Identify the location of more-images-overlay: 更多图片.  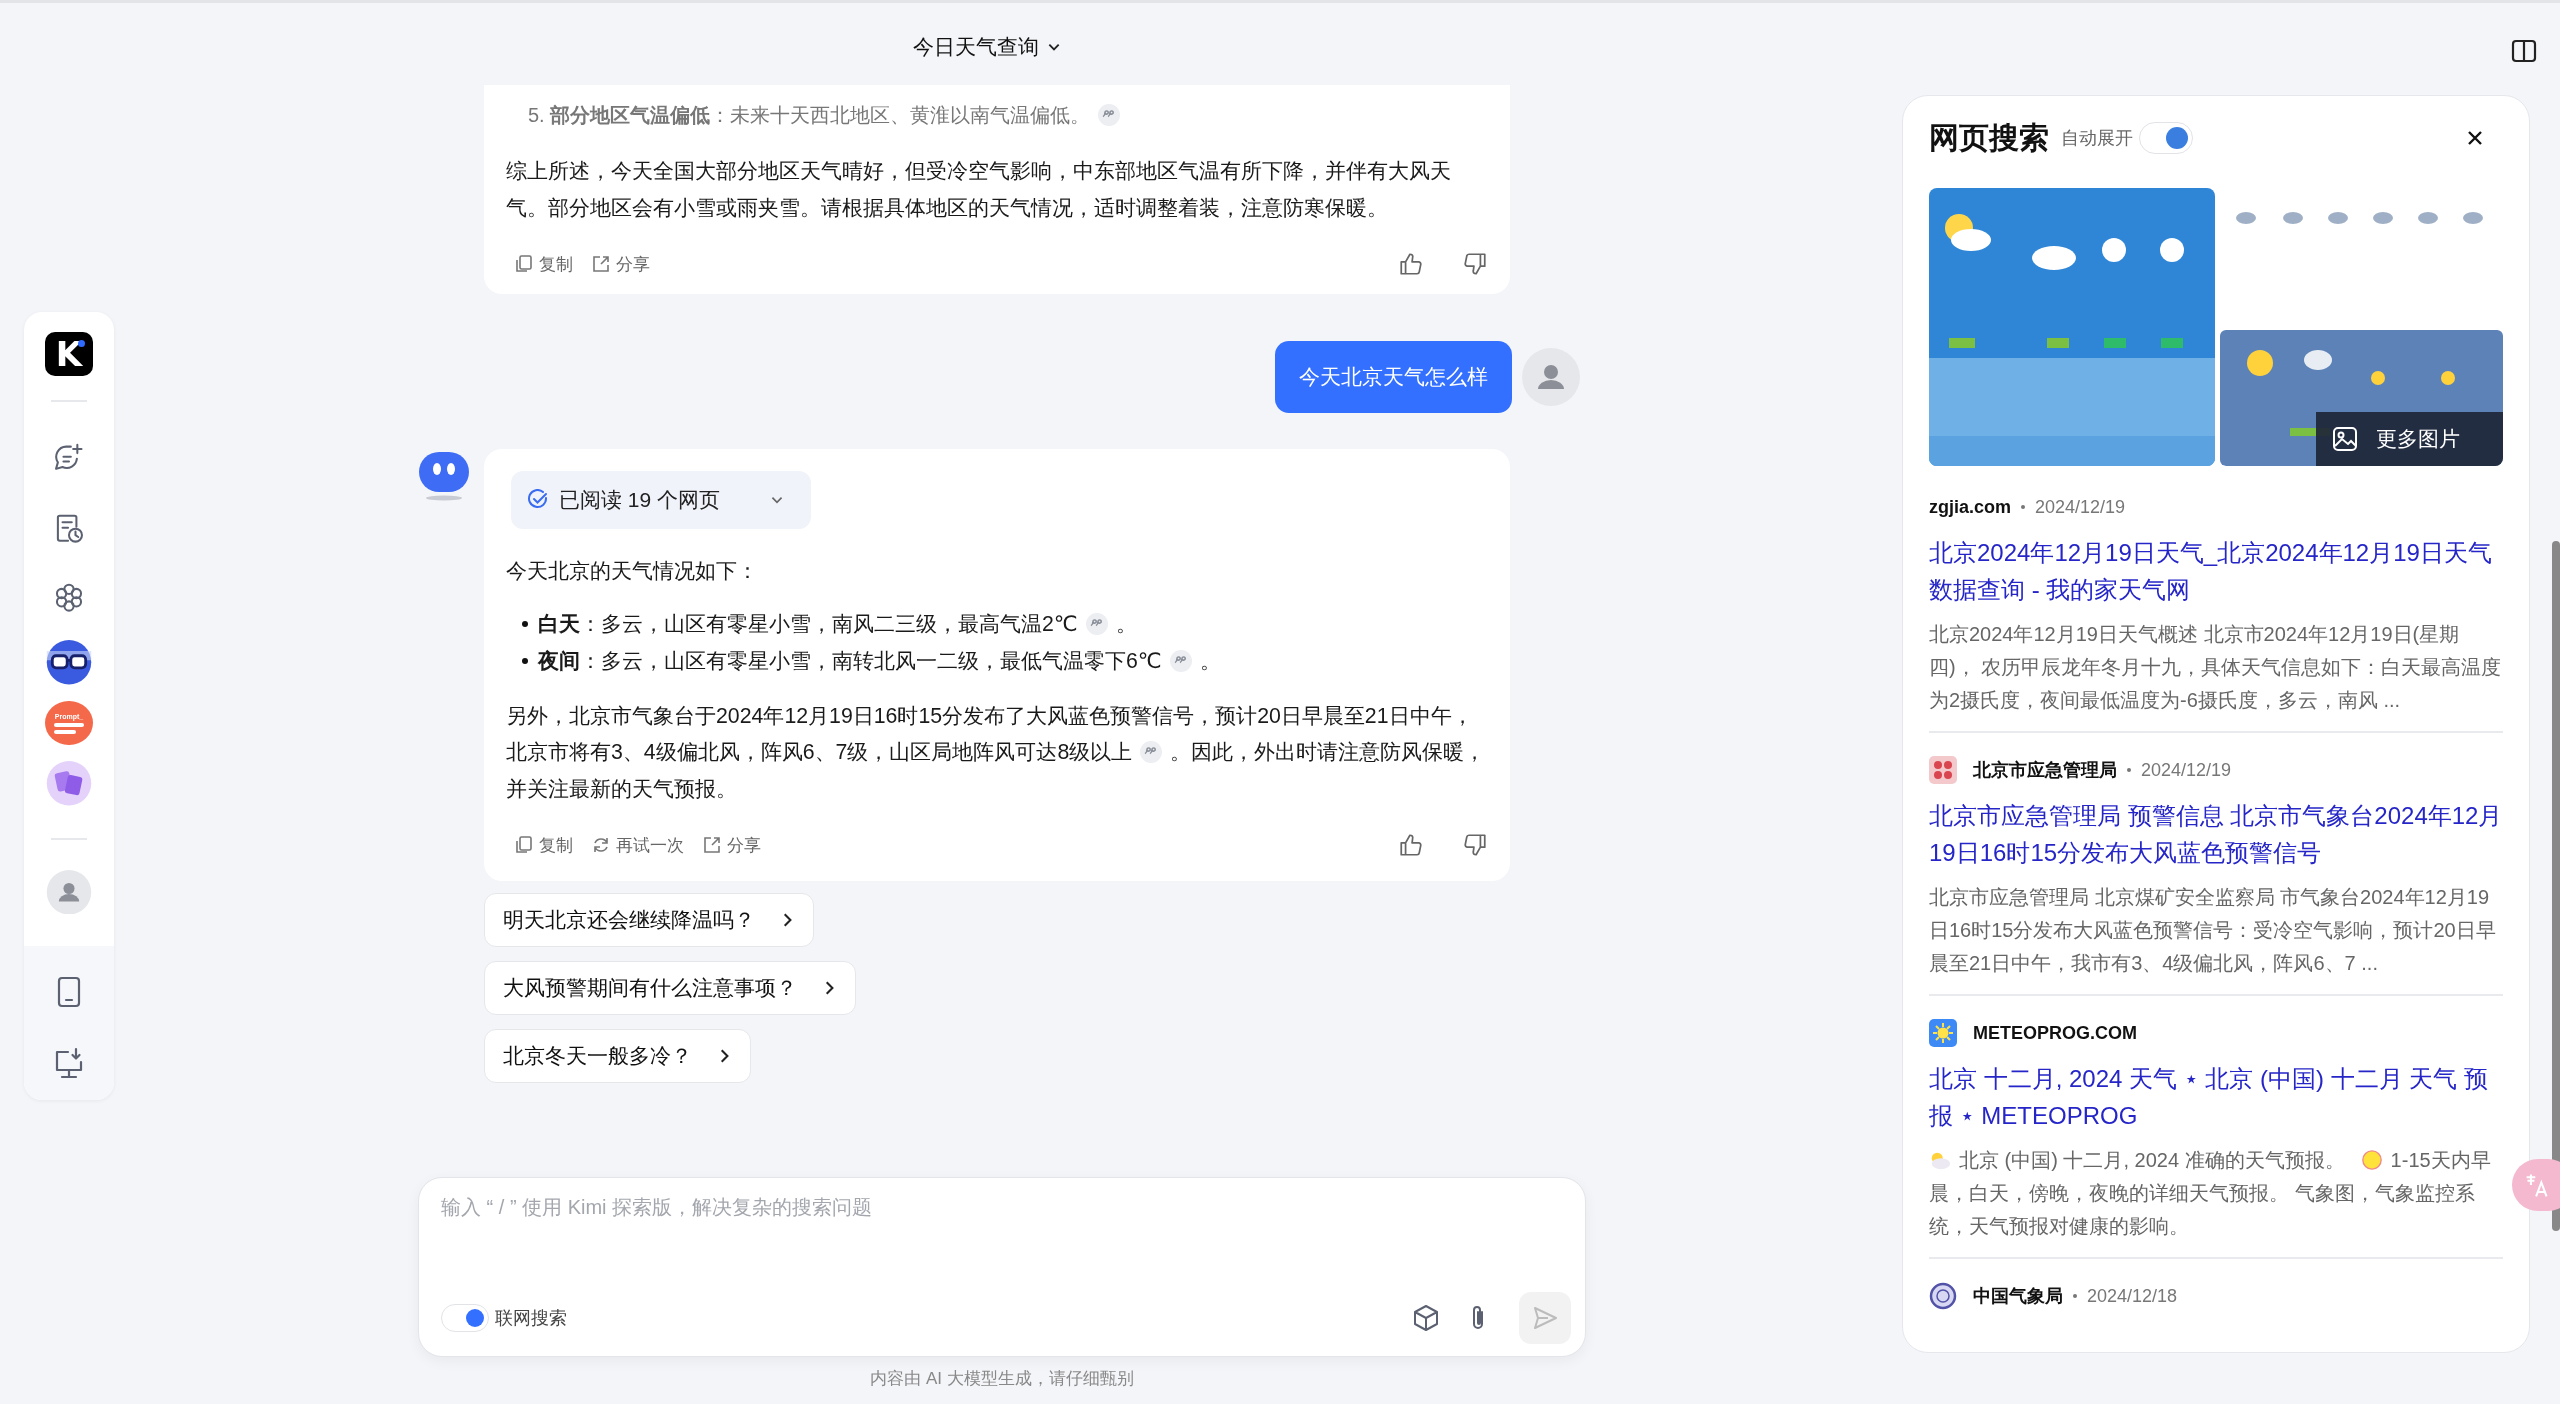
(2409, 439).